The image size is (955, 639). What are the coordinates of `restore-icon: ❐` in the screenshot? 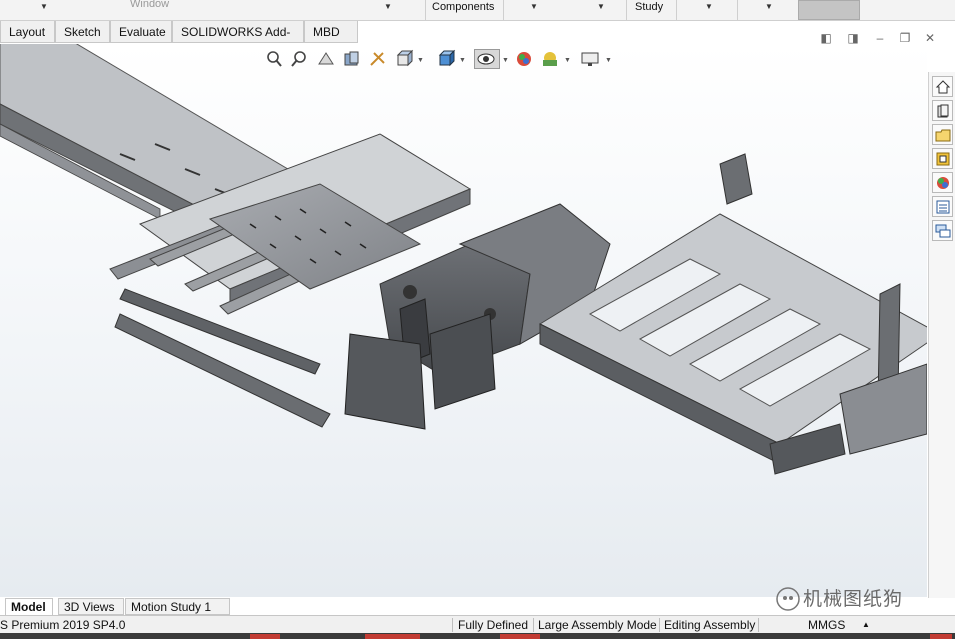 It's located at (905, 38).